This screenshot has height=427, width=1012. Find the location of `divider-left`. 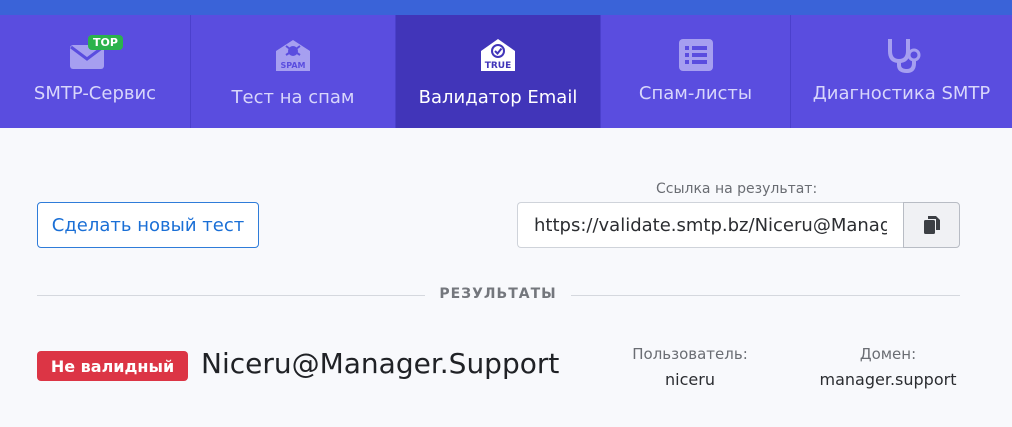

divider-left is located at coordinates (231, 295).